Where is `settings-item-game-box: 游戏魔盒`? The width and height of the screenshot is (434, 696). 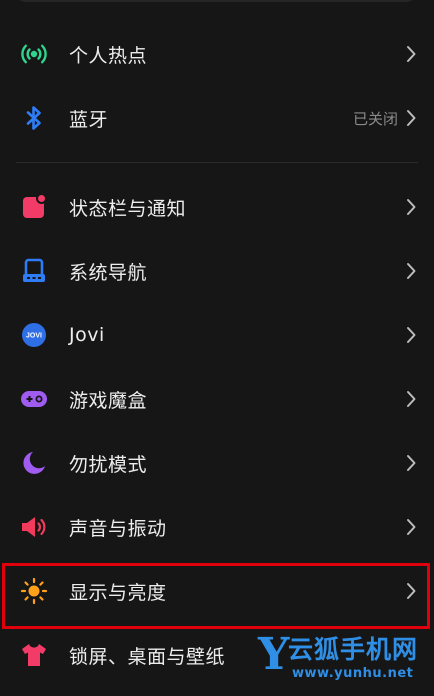
settings-item-game-box: 游戏魔盒 is located at coordinates (217, 399).